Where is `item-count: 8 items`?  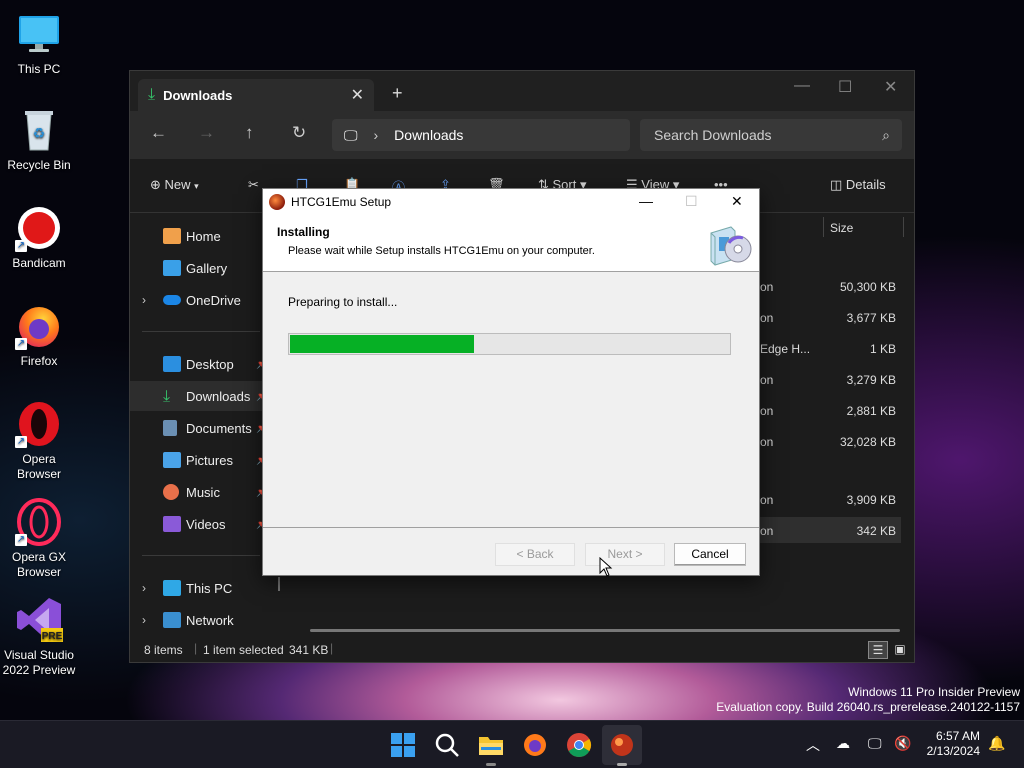
item-count: 8 items is located at coordinates (163, 650).